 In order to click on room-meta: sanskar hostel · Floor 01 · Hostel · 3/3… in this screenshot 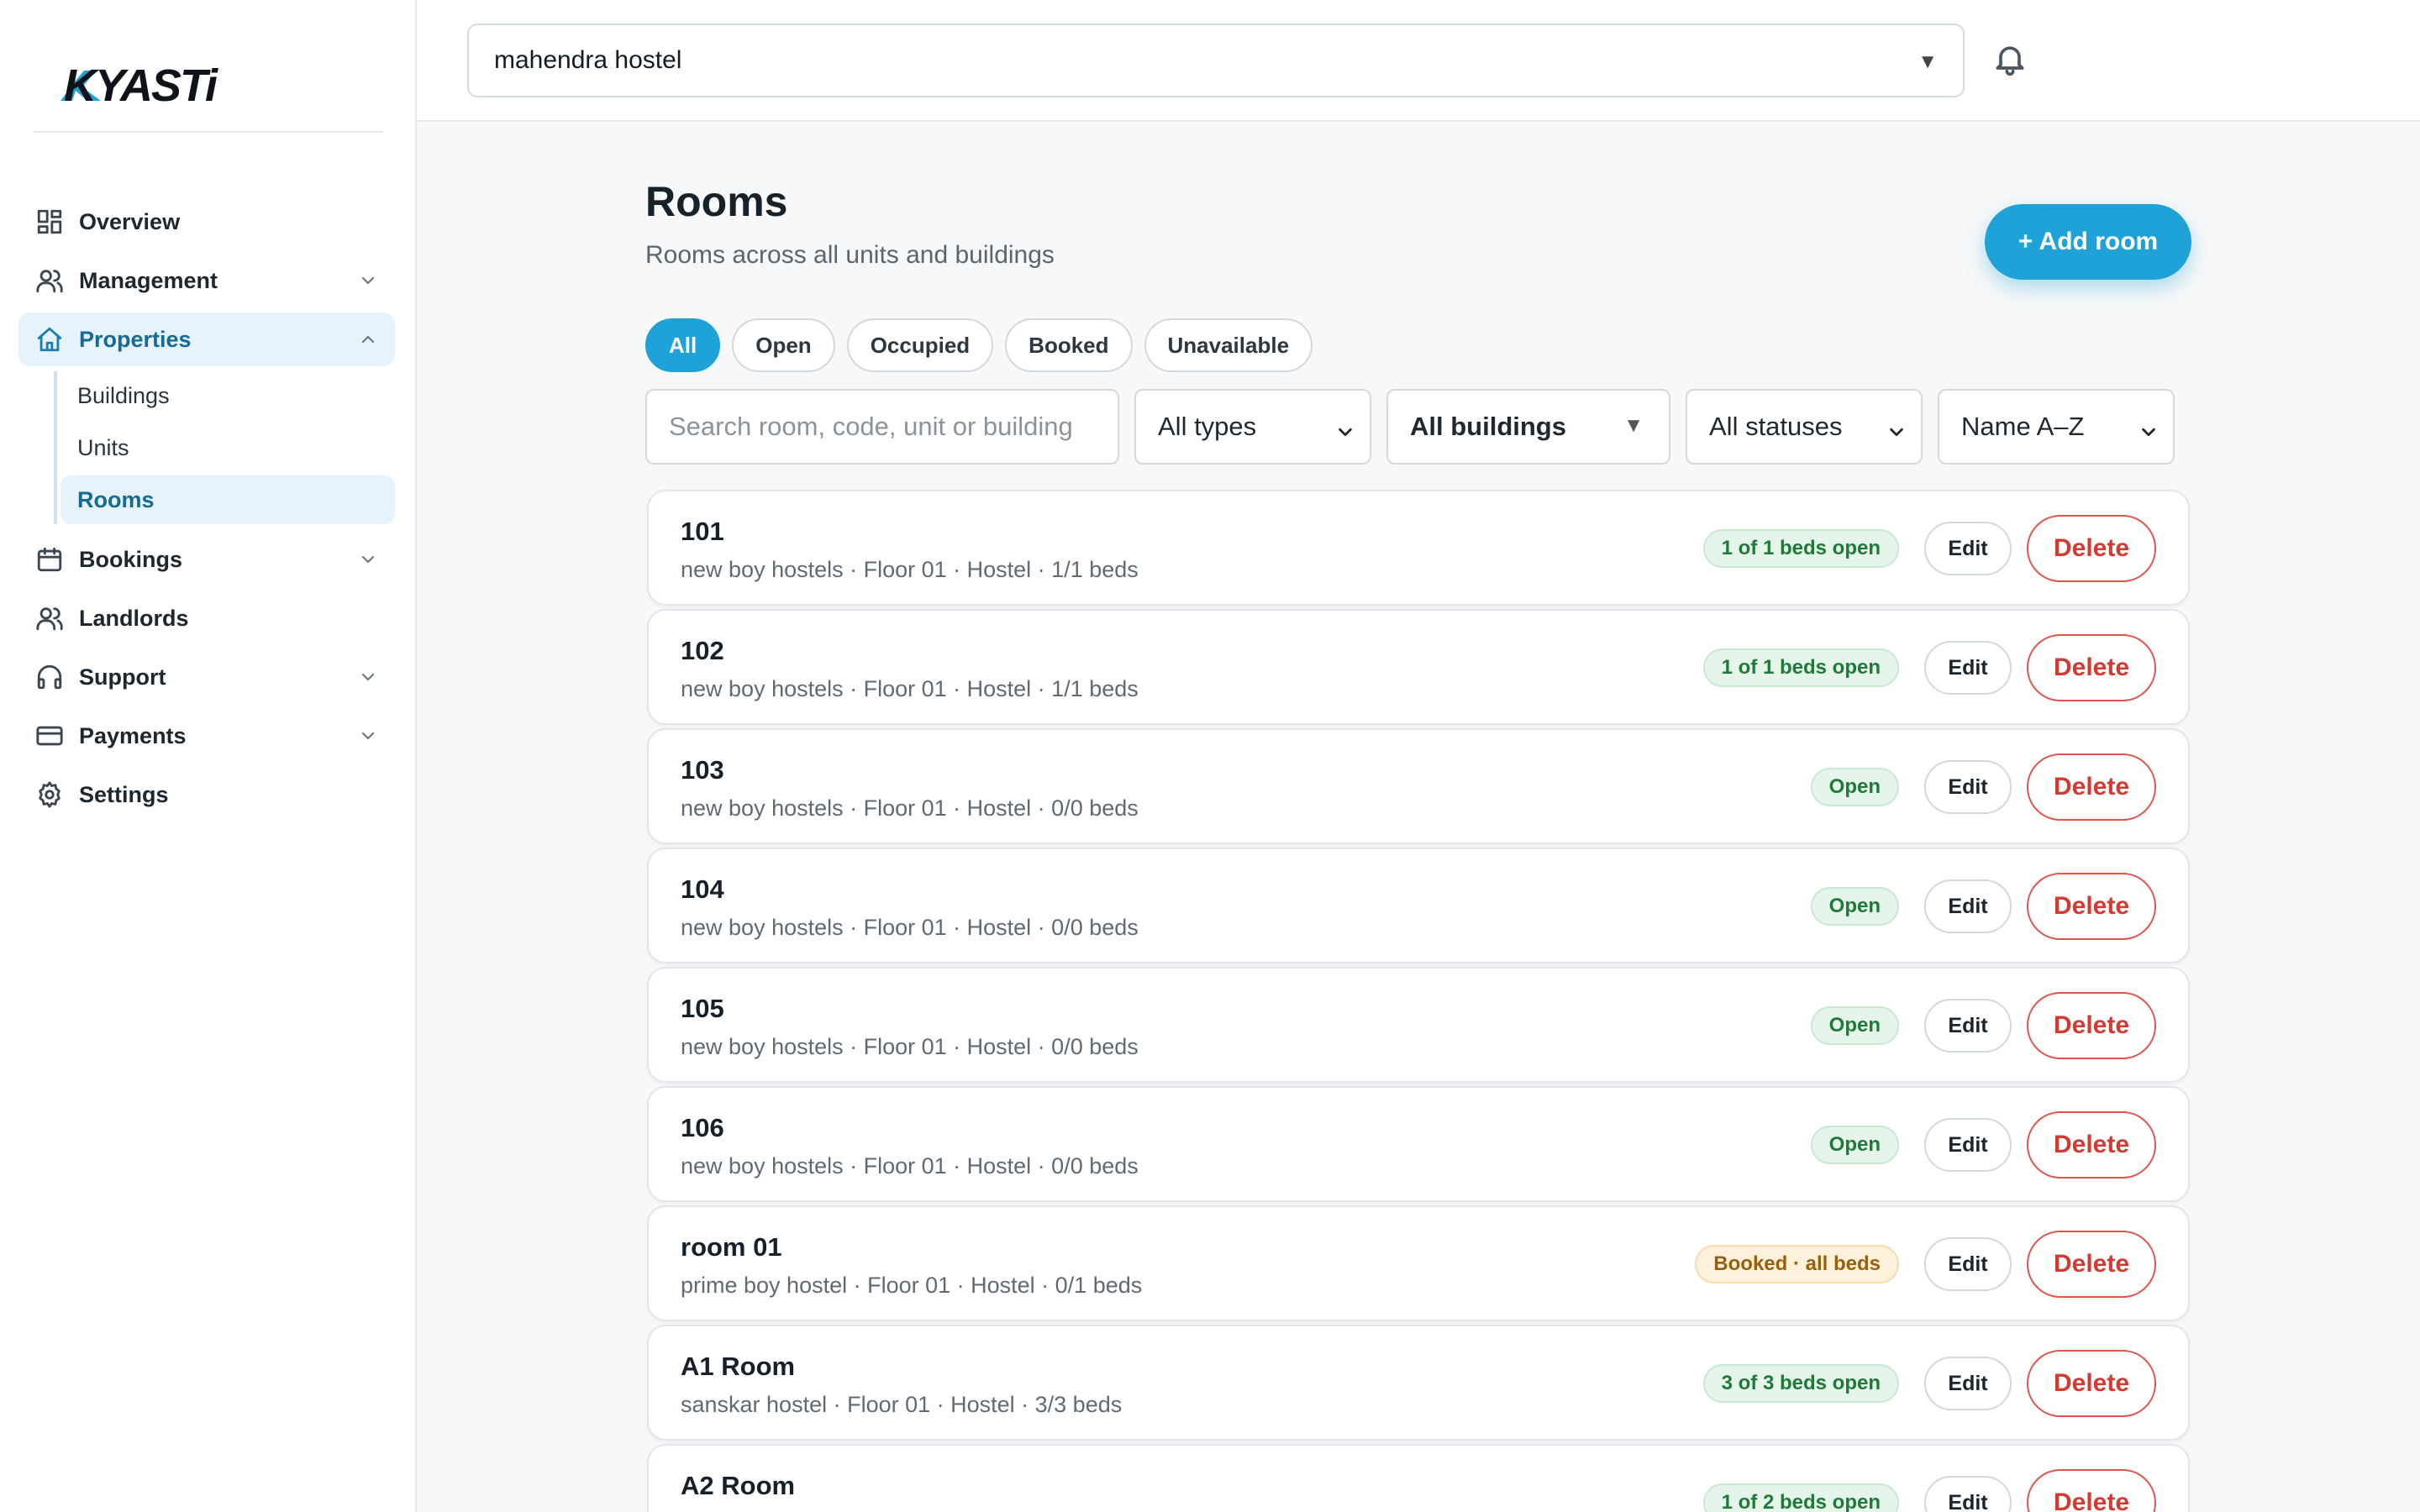, I will do `click(902, 1404)`.